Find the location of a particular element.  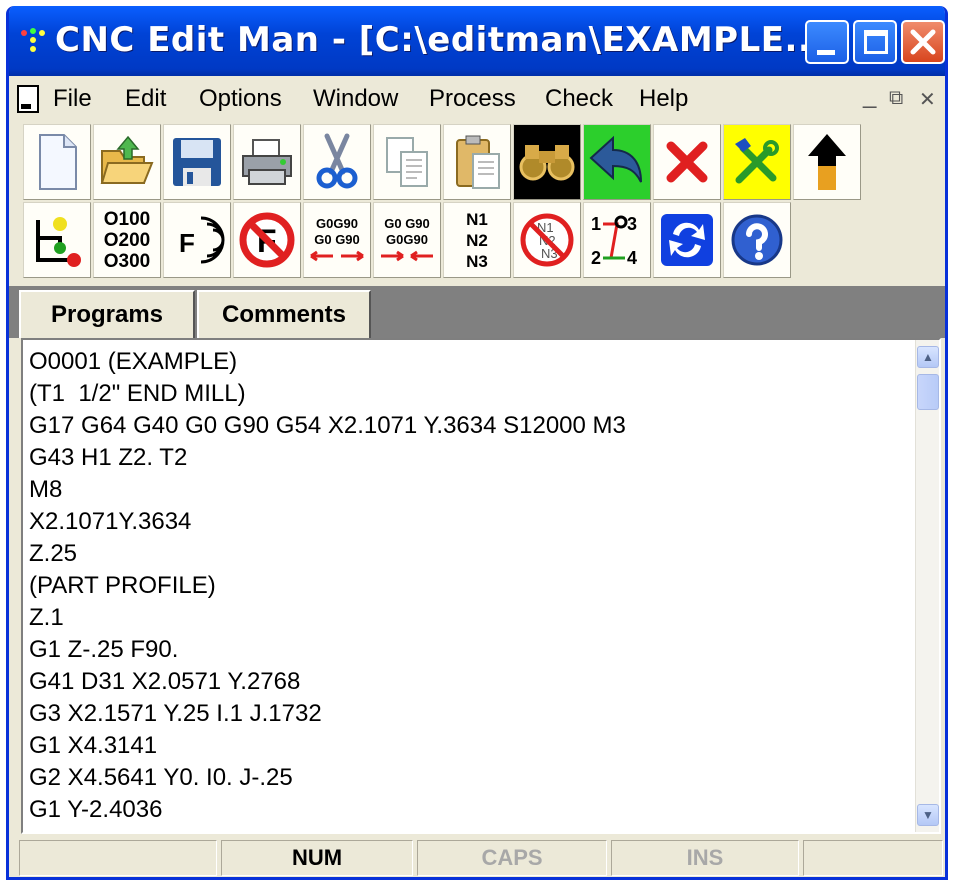

mdi-restore-icon: ⧉ is located at coordinates (896, 98).